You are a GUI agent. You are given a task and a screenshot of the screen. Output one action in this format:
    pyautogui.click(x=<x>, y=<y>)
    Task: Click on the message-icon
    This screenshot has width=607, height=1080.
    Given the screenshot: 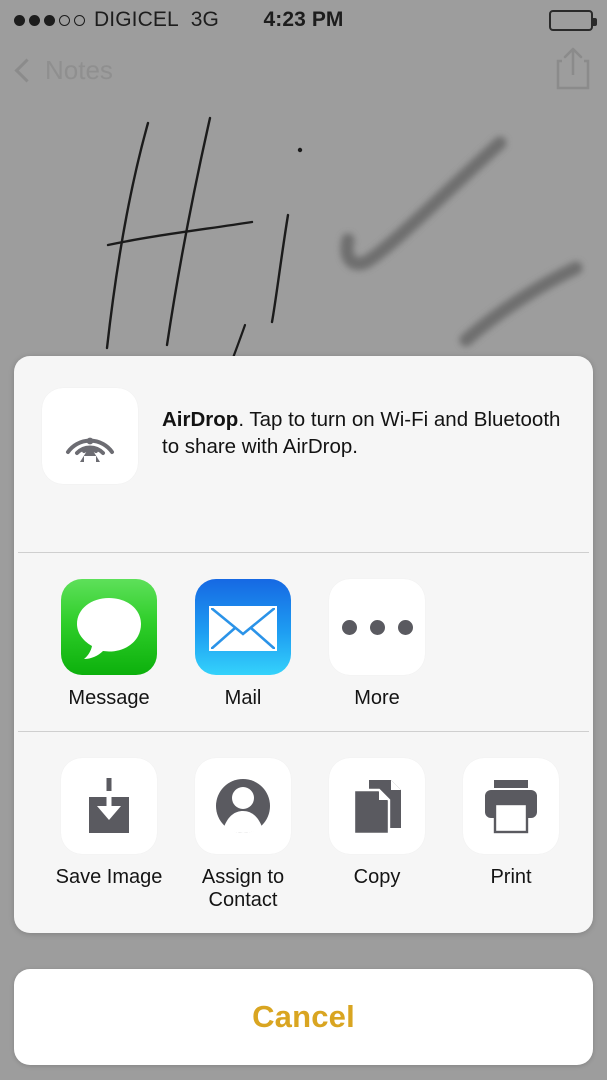 What is the action you would take?
    pyautogui.click(x=109, y=628)
    